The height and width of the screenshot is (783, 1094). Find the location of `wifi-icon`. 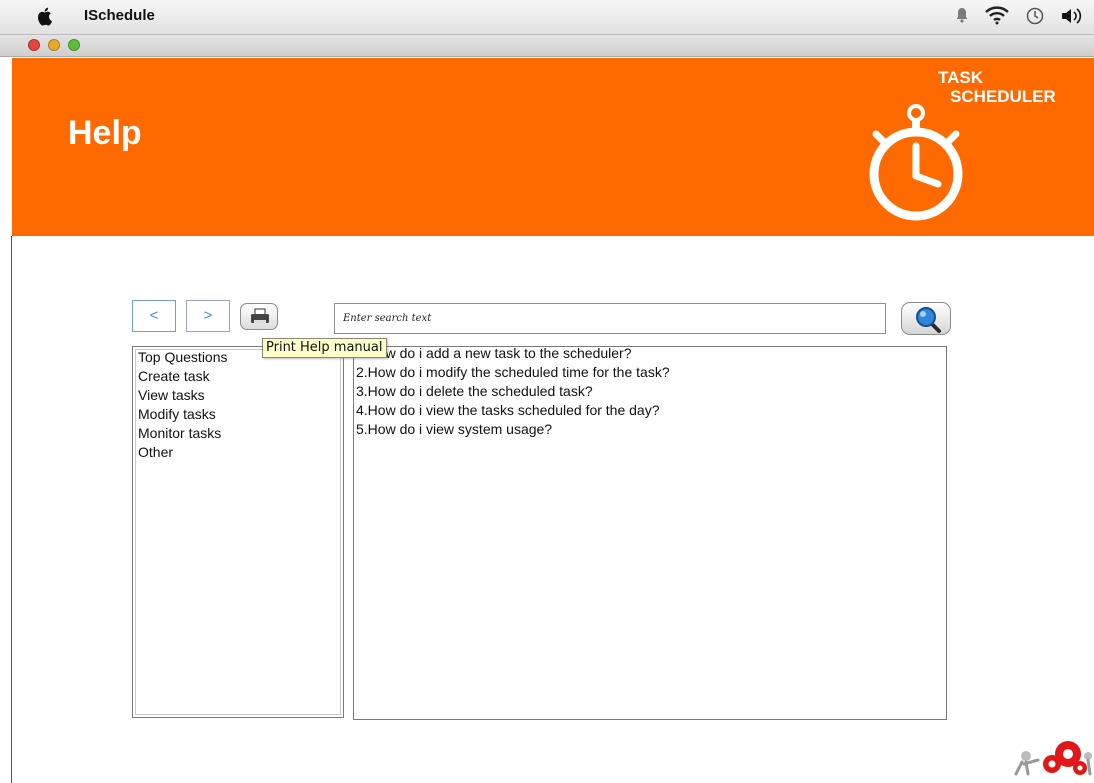

wifi-icon is located at coordinates (997, 17).